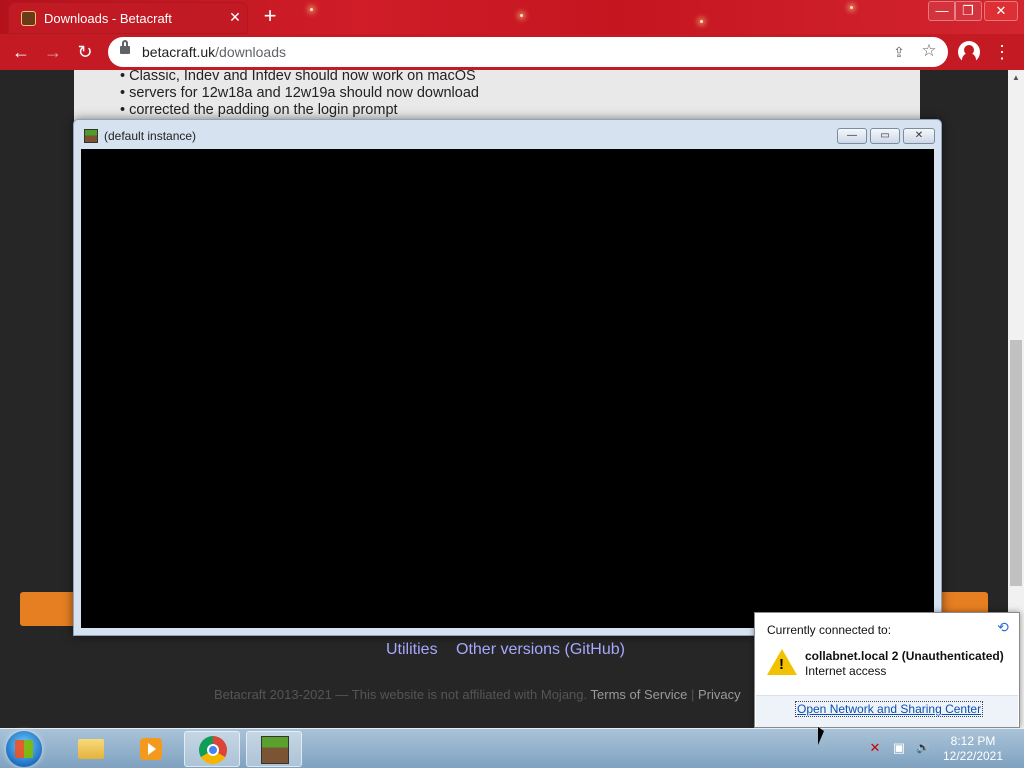 Image resolution: width=1024 pixels, height=768 pixels. I want to click on terms-link: Terms of Service, so click(639, 694).